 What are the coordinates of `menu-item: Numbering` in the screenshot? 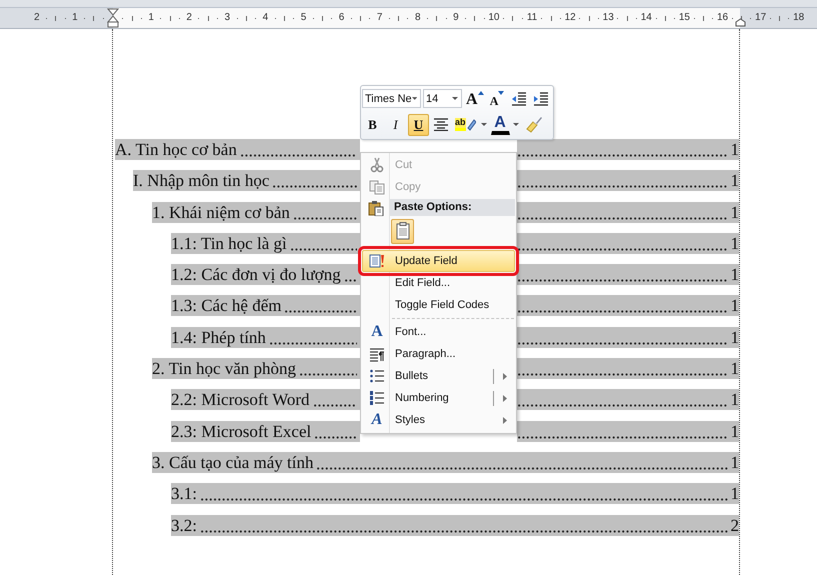 It's located at (438, 398).